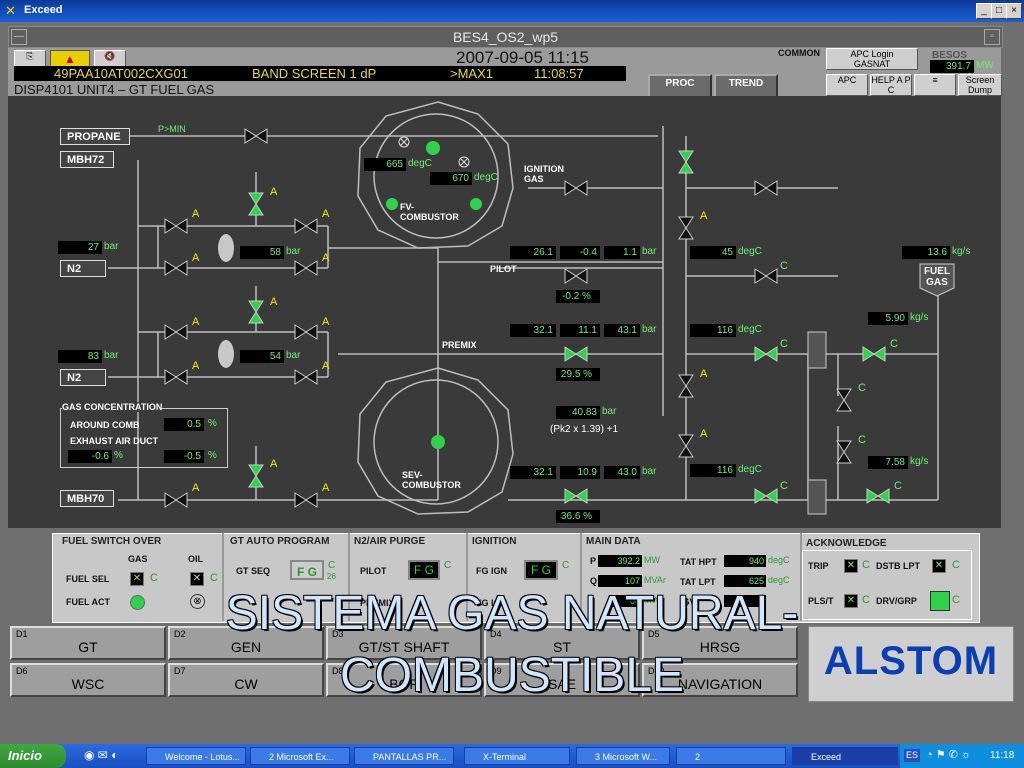 Image resolution: width=1024 pixels, height=768 pixels. Describe the element at coordinates (956, 565) in the screenshot. I see `dstb-lpt-c: C` at that location.